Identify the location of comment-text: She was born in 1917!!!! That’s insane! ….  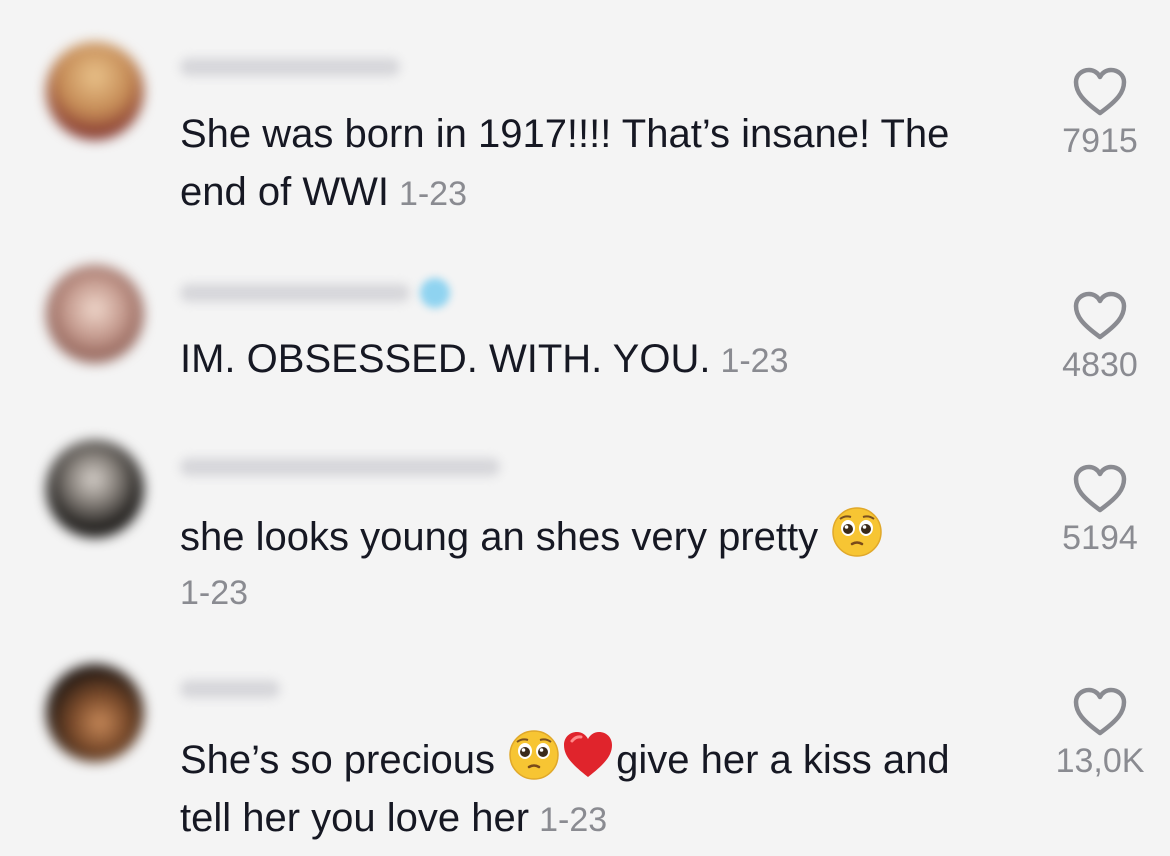
(595, 164).